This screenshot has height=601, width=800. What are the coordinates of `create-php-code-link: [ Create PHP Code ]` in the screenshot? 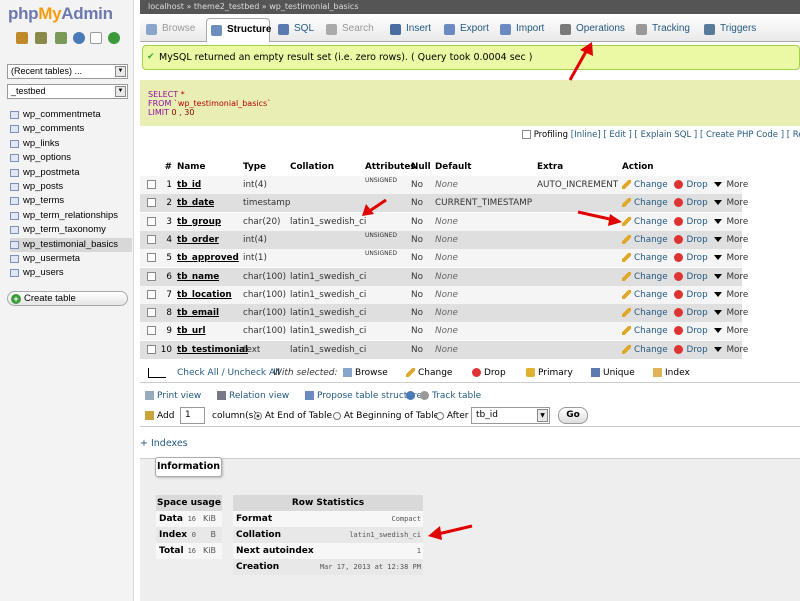 It's located at (742, 135).